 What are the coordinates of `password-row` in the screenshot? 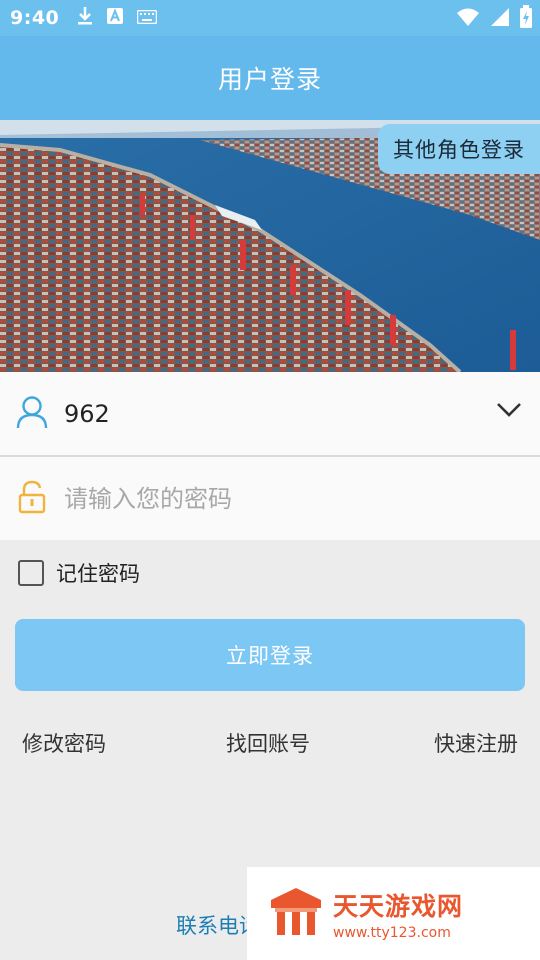 It's located at (270, 498).